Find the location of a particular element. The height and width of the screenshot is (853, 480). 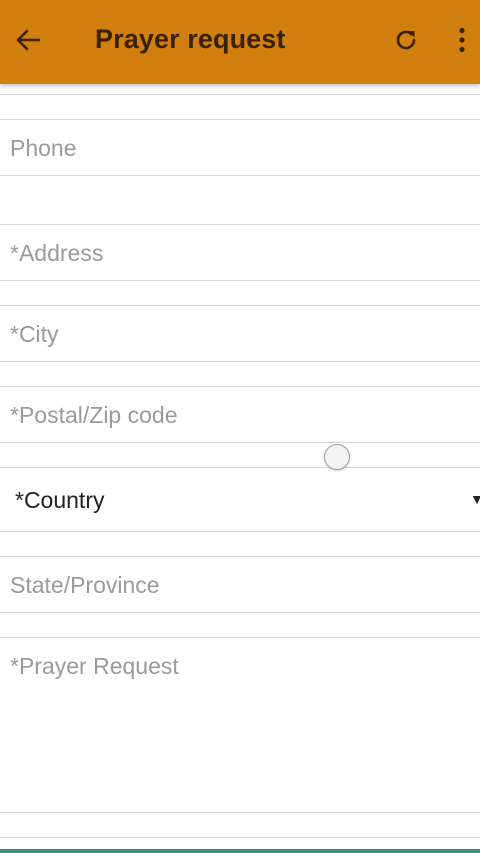

bottom-strip is located at coordinates (240, 851).